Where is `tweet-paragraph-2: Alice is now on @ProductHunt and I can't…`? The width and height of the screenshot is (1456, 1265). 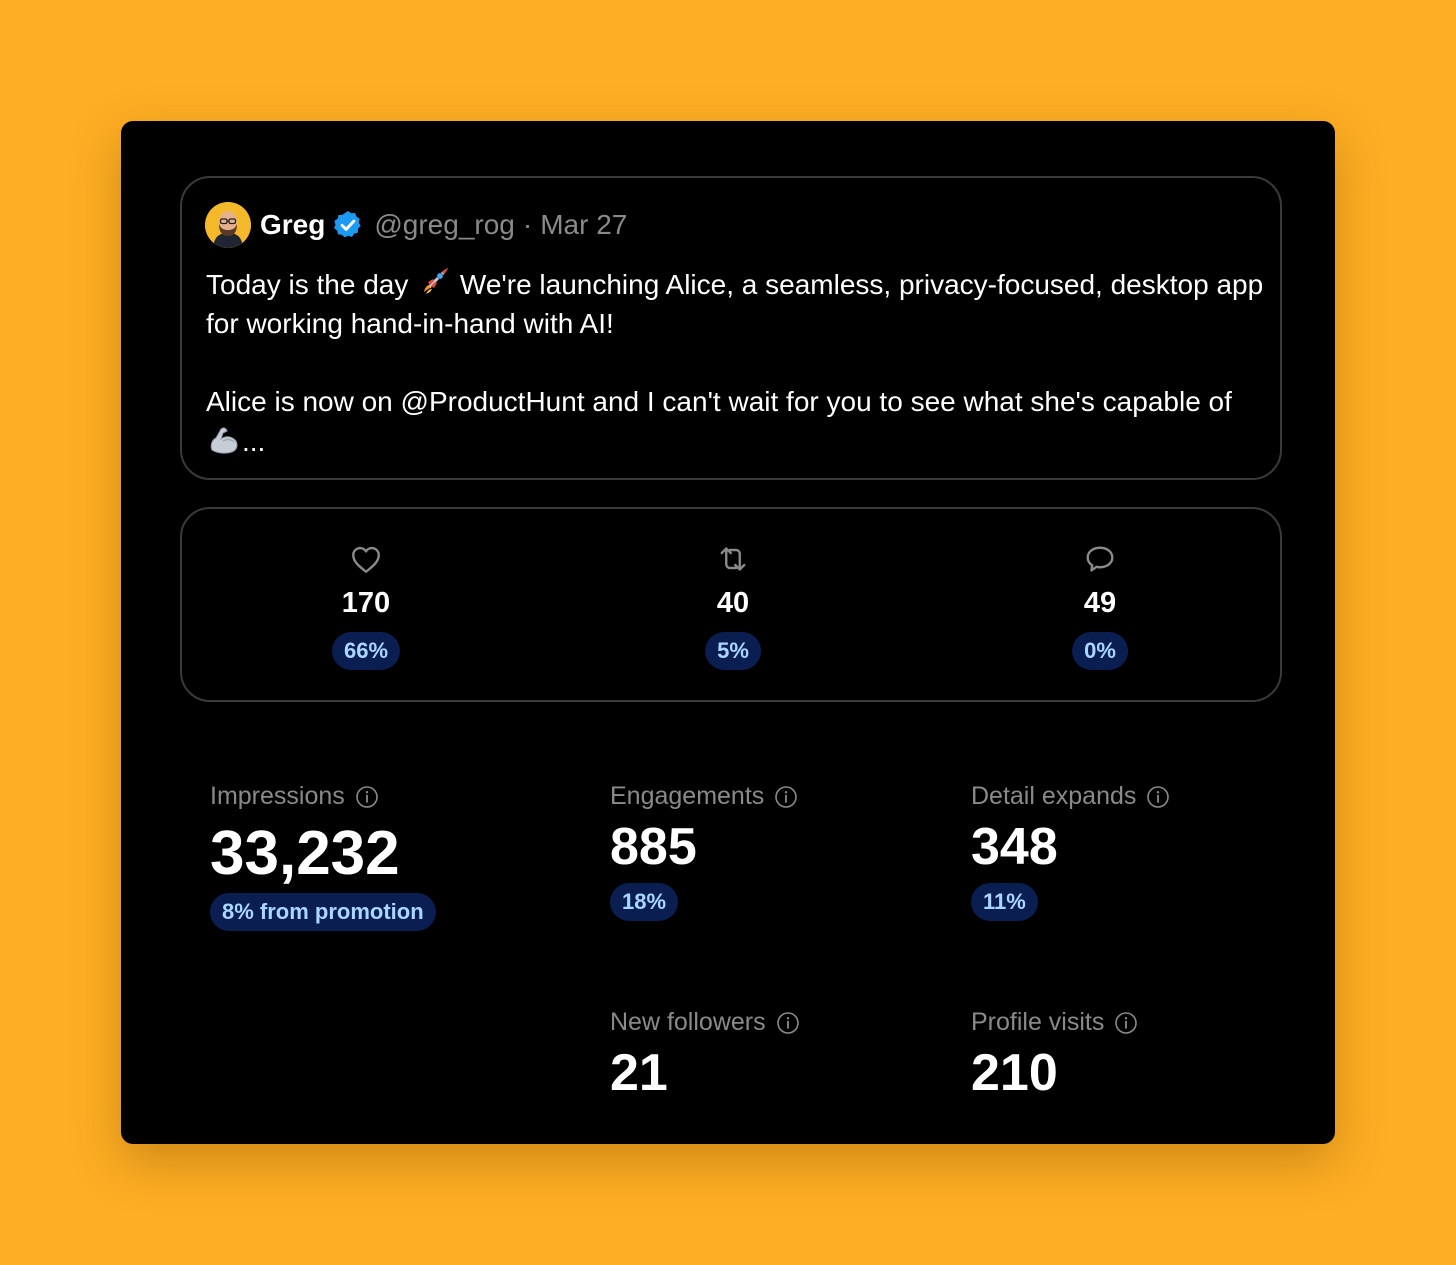 tweet-paragraph-2: Alice is now on @ProductHunt and I can't… is located at coordinates (736, 421).